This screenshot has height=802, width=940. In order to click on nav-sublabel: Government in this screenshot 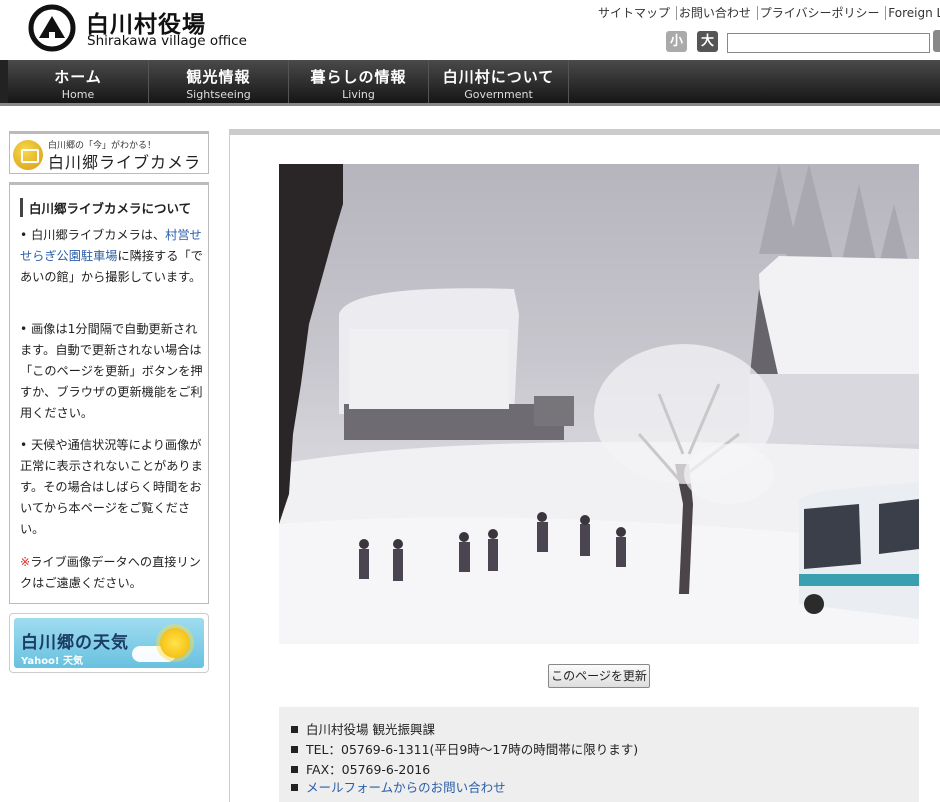, I will do `click(498, 94)`.